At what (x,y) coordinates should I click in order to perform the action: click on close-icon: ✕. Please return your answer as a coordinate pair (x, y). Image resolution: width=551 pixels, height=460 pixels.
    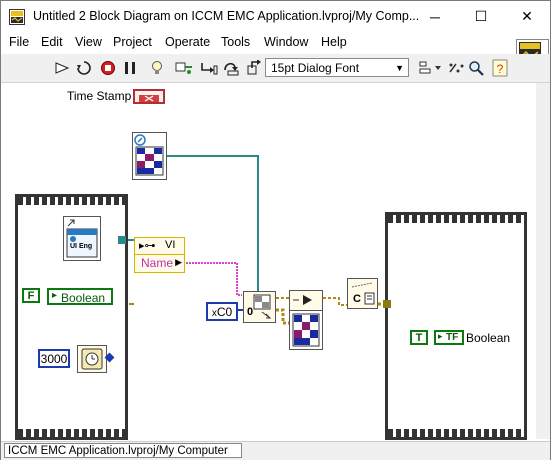
    Looking at the image, I should click on (527, 16).